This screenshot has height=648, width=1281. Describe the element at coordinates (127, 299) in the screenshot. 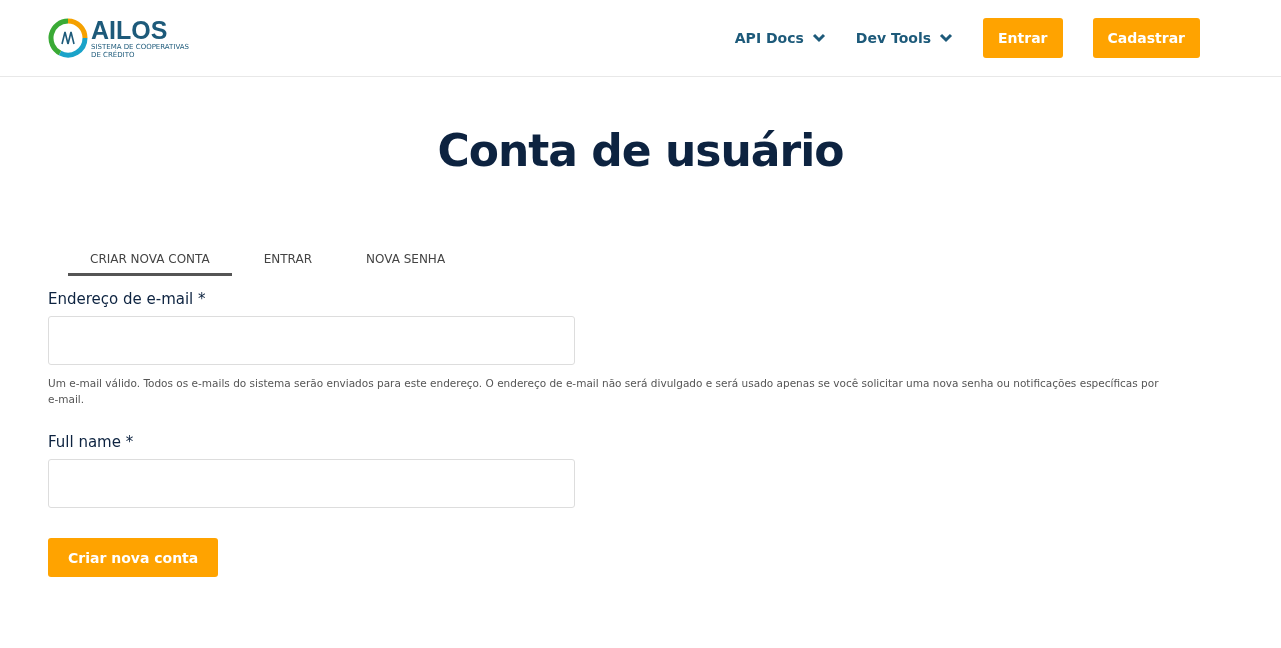

I see `field-label: Endereço de e-mail *` at that location.